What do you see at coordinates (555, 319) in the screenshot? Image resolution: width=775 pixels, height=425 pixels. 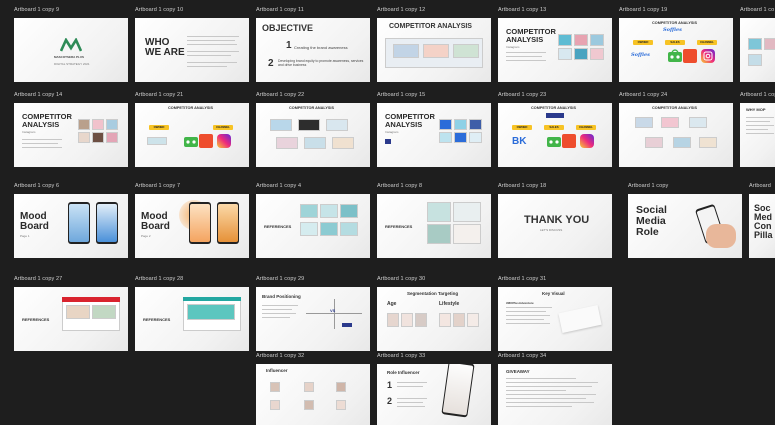 I see `artboard-frame: Key Visual #MOPlusAdventure` at bounding box center [555, 319].